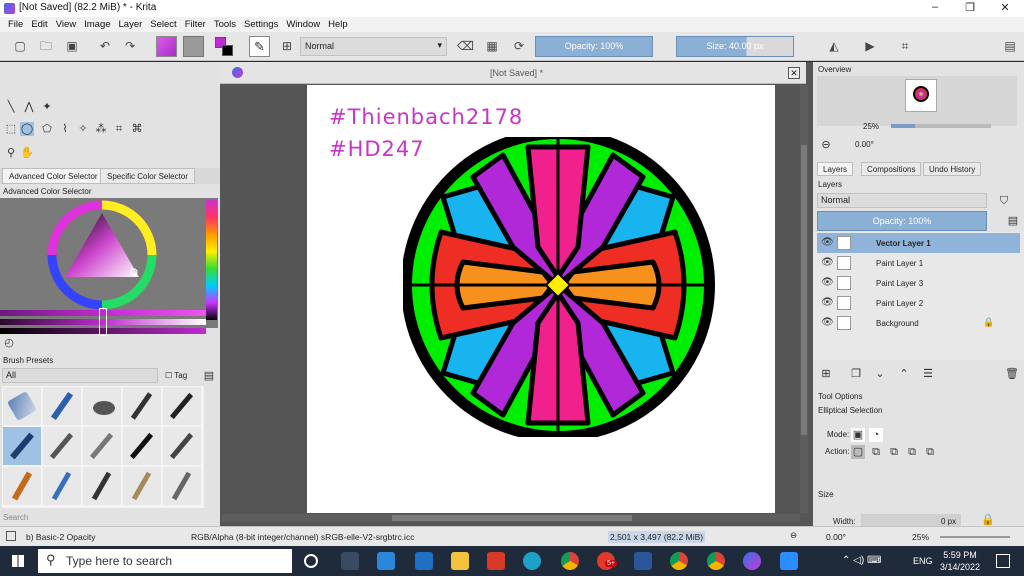 This screenshot has height=576, width=1024. What do you see at coordinates (29, 107) in the screenshot?
I see `polyline-tool-icon: ⋀` at bounding box center [29, 107].